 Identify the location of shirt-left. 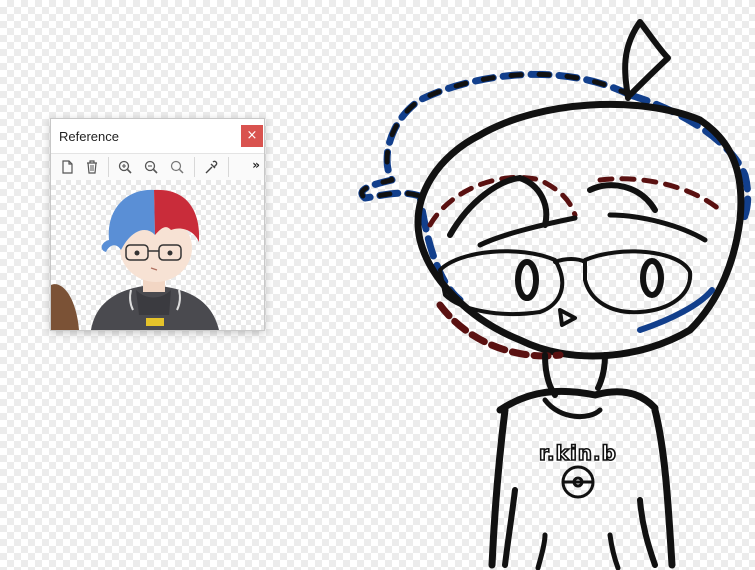
(498, 487).